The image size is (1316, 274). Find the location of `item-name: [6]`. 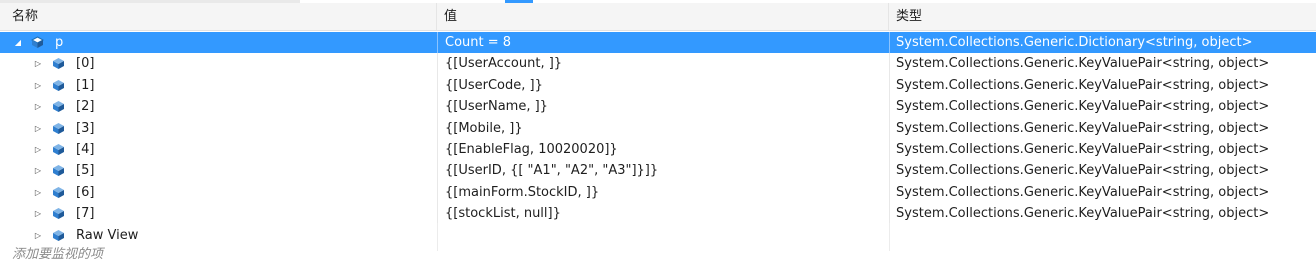

item-name: [6] is located at coordinates (85, 192).